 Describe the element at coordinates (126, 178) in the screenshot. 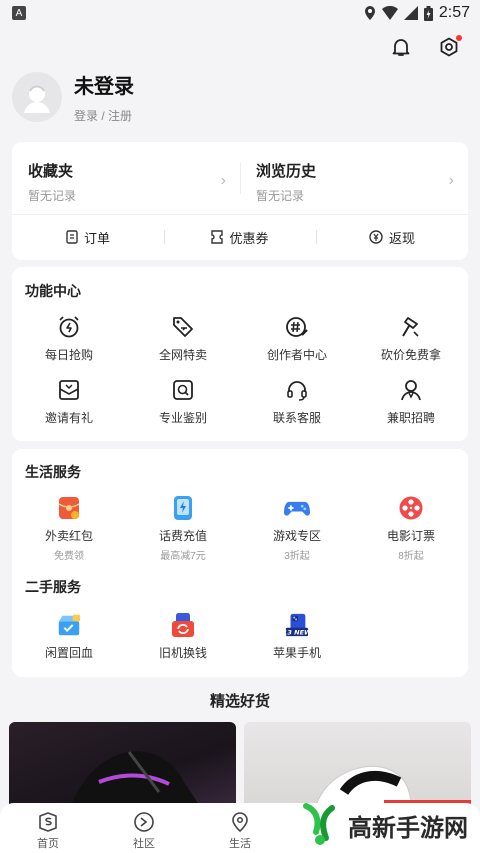

I see `favorites-entry: 收藏夹 暂无记录 ›` at that location.